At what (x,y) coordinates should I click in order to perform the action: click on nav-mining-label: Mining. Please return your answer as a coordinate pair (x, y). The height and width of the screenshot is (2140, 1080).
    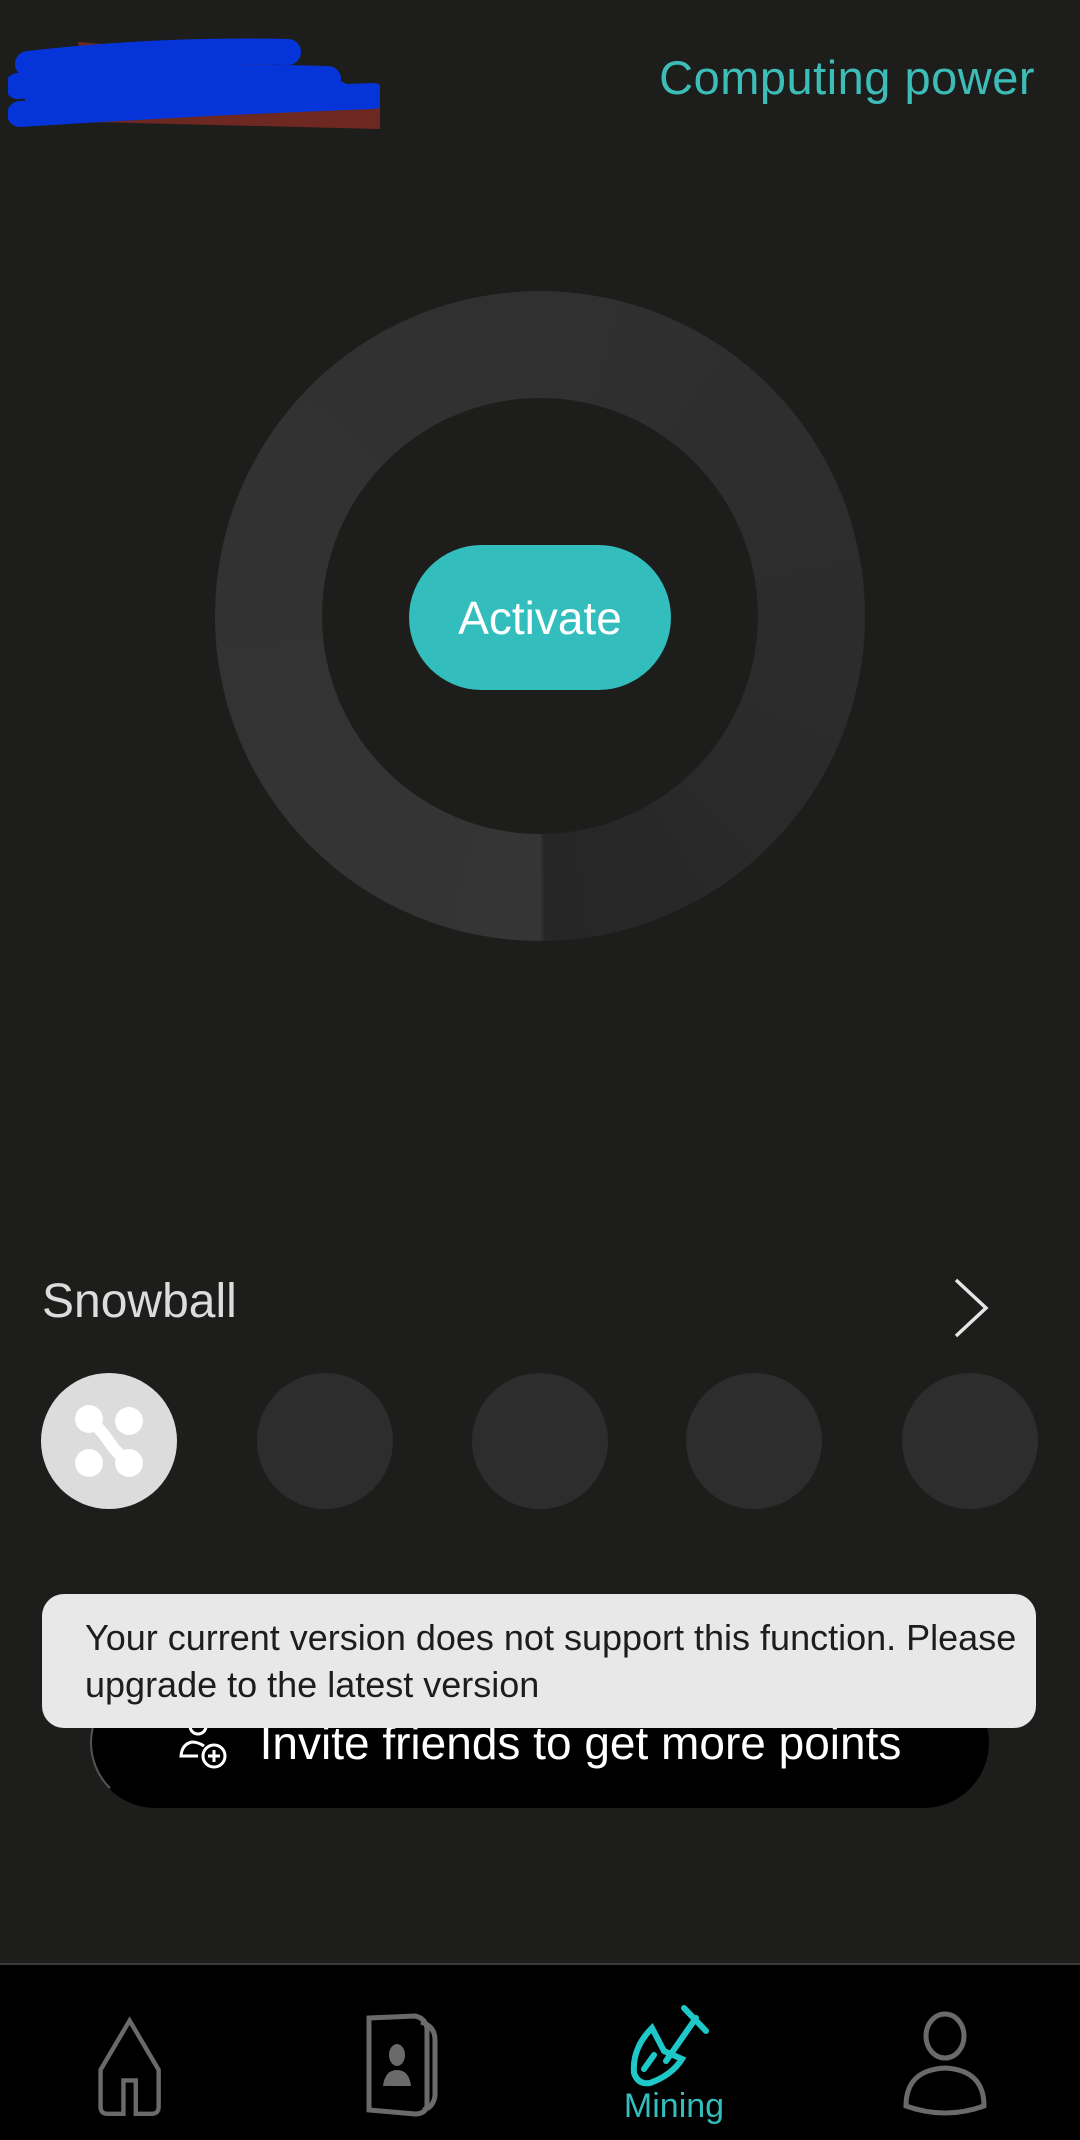
    Looking at the image, I should click on (674, 2106).